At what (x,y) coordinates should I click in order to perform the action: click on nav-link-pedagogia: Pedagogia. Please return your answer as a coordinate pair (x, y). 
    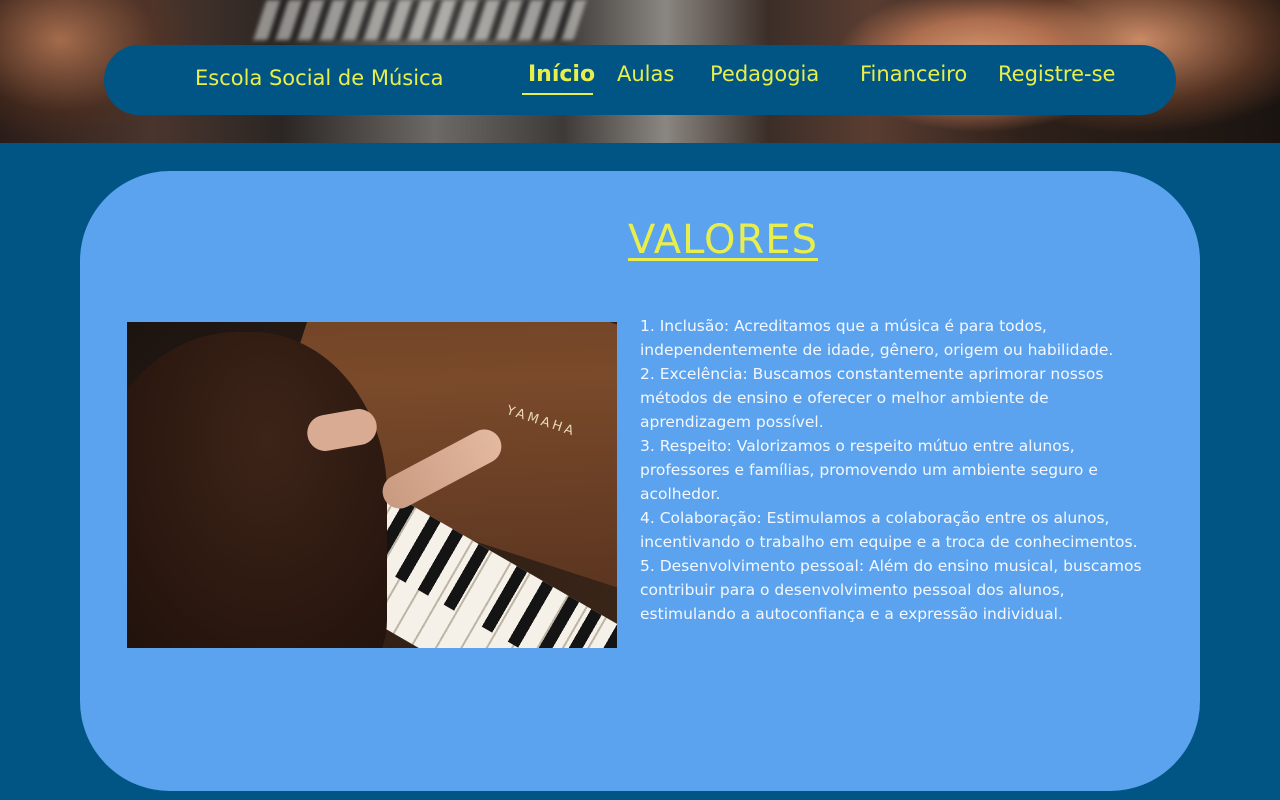
    Looking at the image, I should click on (764, 74).